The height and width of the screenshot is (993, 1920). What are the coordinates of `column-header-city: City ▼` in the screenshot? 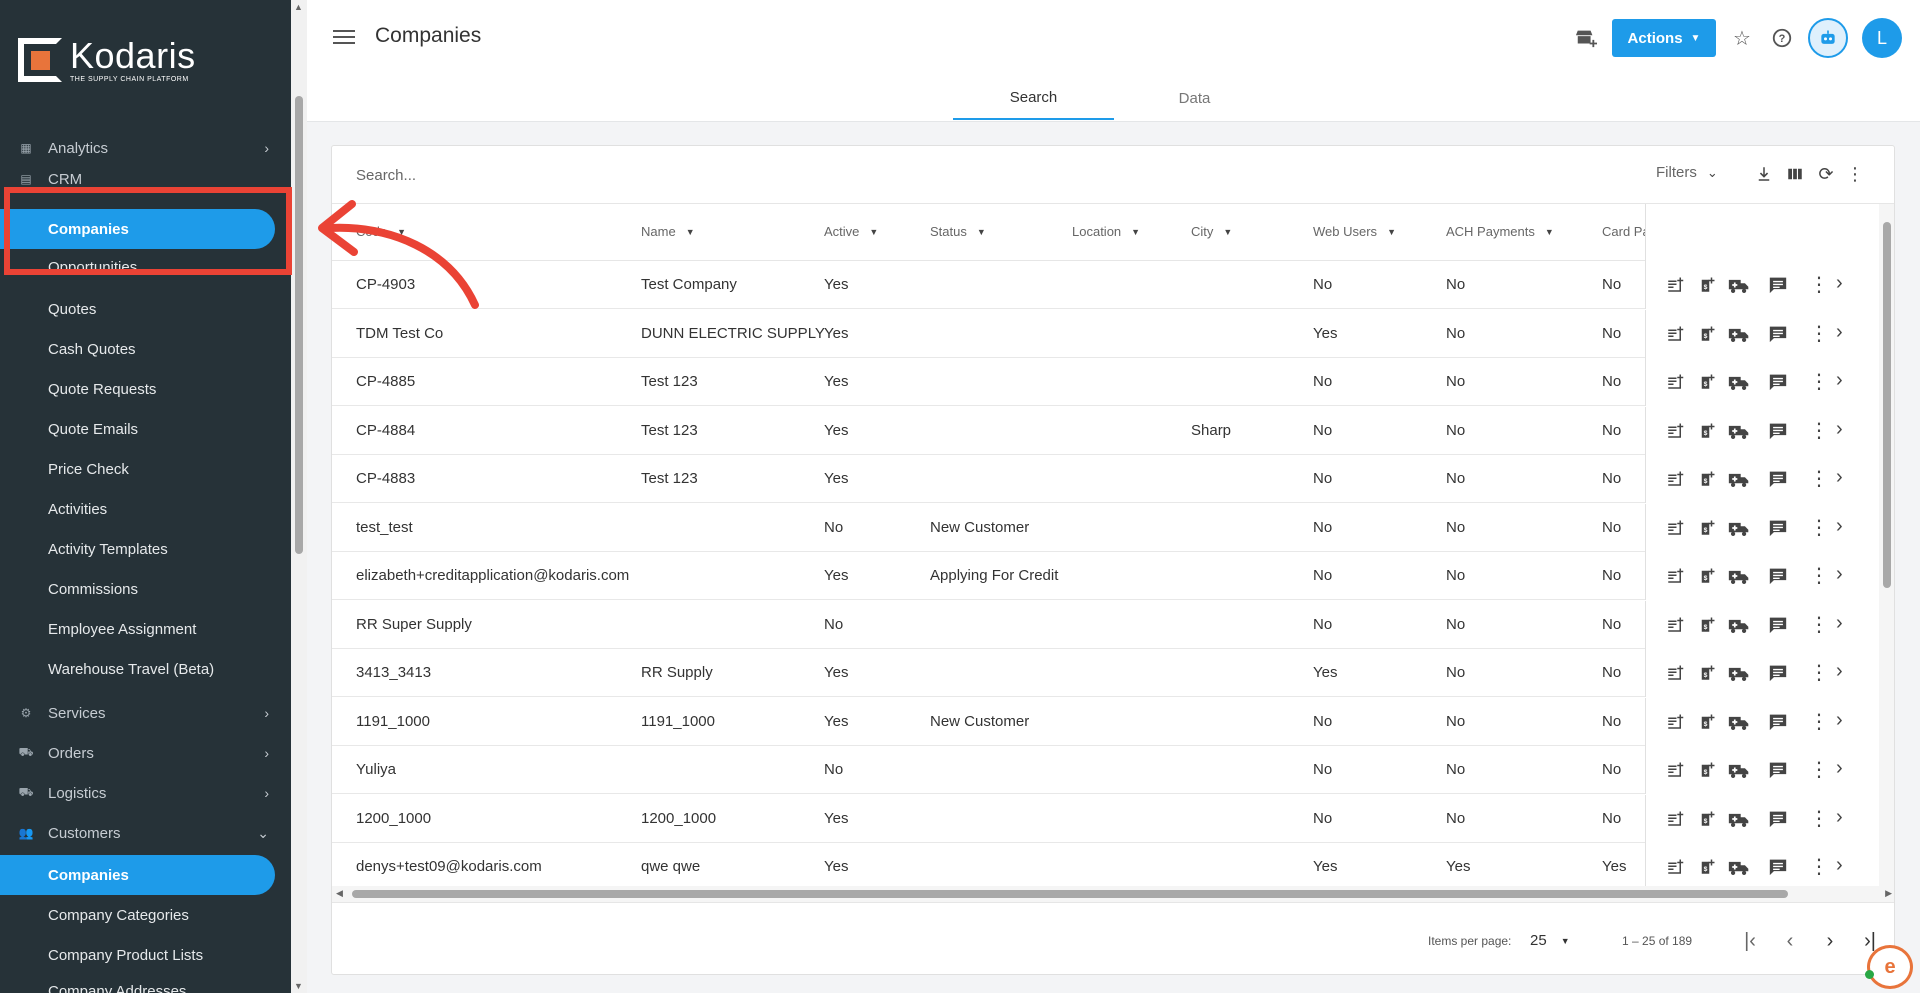 It's located at (1211, 231).